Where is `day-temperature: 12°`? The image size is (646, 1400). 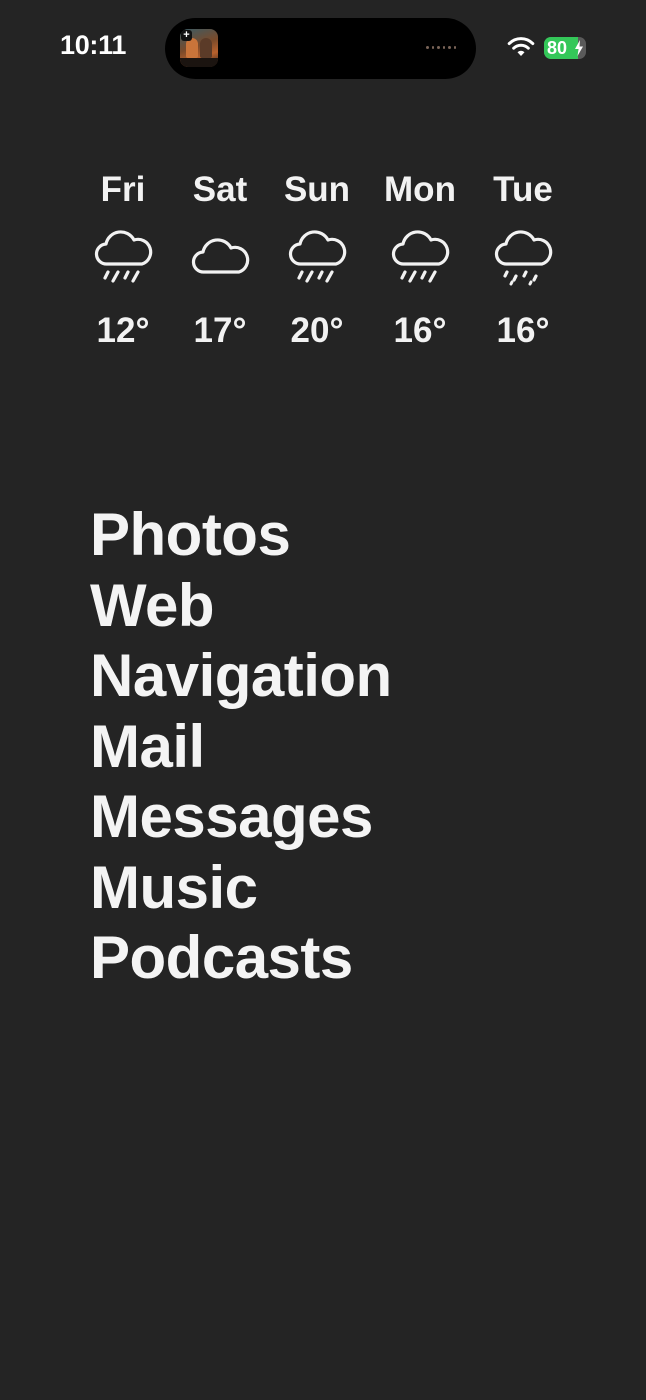 day-temperature: 12° is located at coordinates (123, 330).